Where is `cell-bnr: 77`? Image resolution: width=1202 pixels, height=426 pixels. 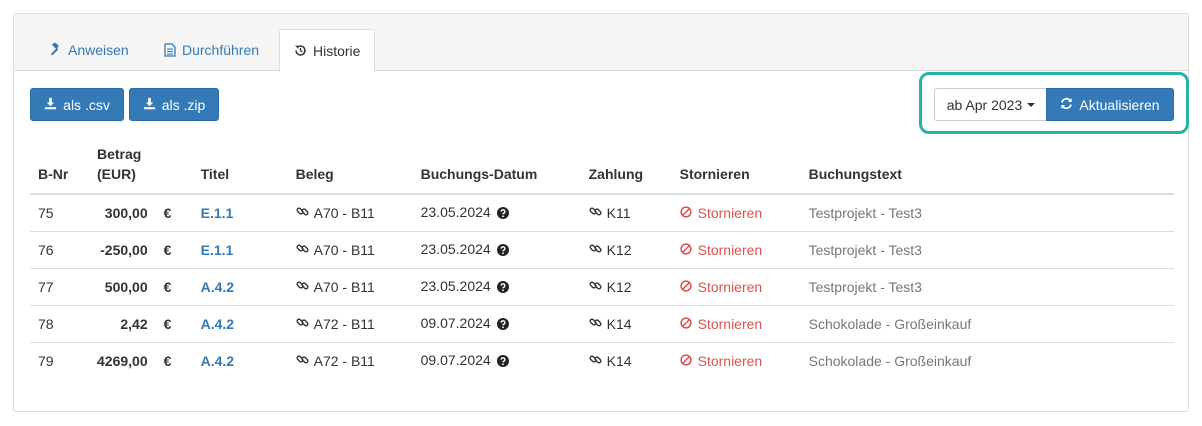 cell-bnr: 77 is located at coordinates (59, 286).